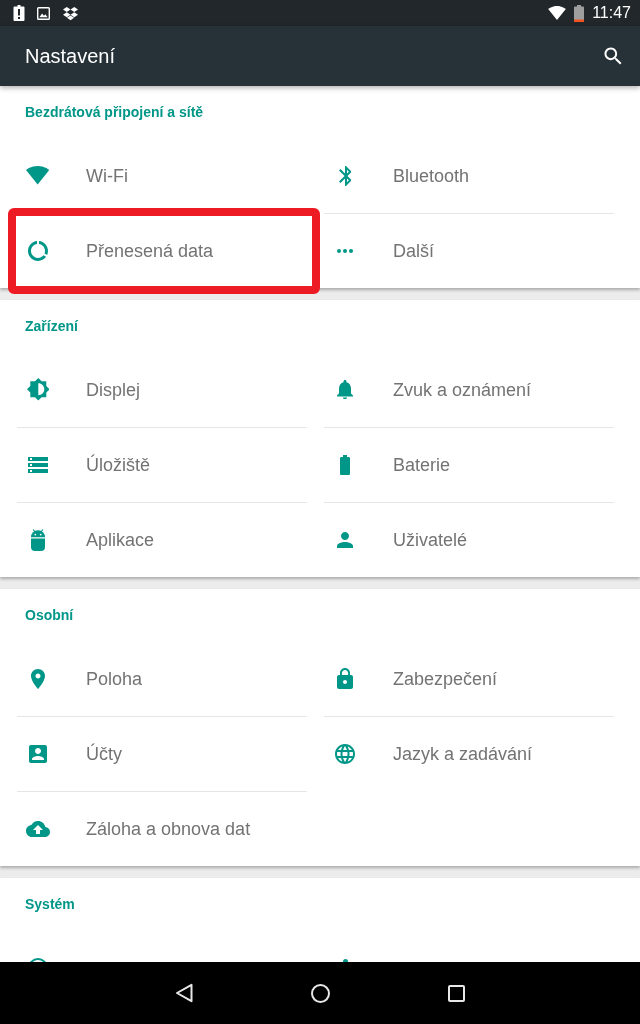  I want to click on brightness-icon, so click(38, 389).